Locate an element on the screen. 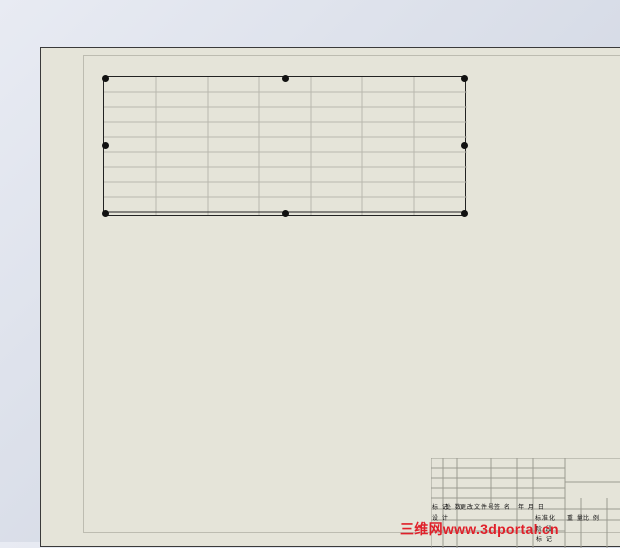 This screenshot has width=620, height=548. title-block-label-scale: 比 例 is located at coordinates (591, 518).